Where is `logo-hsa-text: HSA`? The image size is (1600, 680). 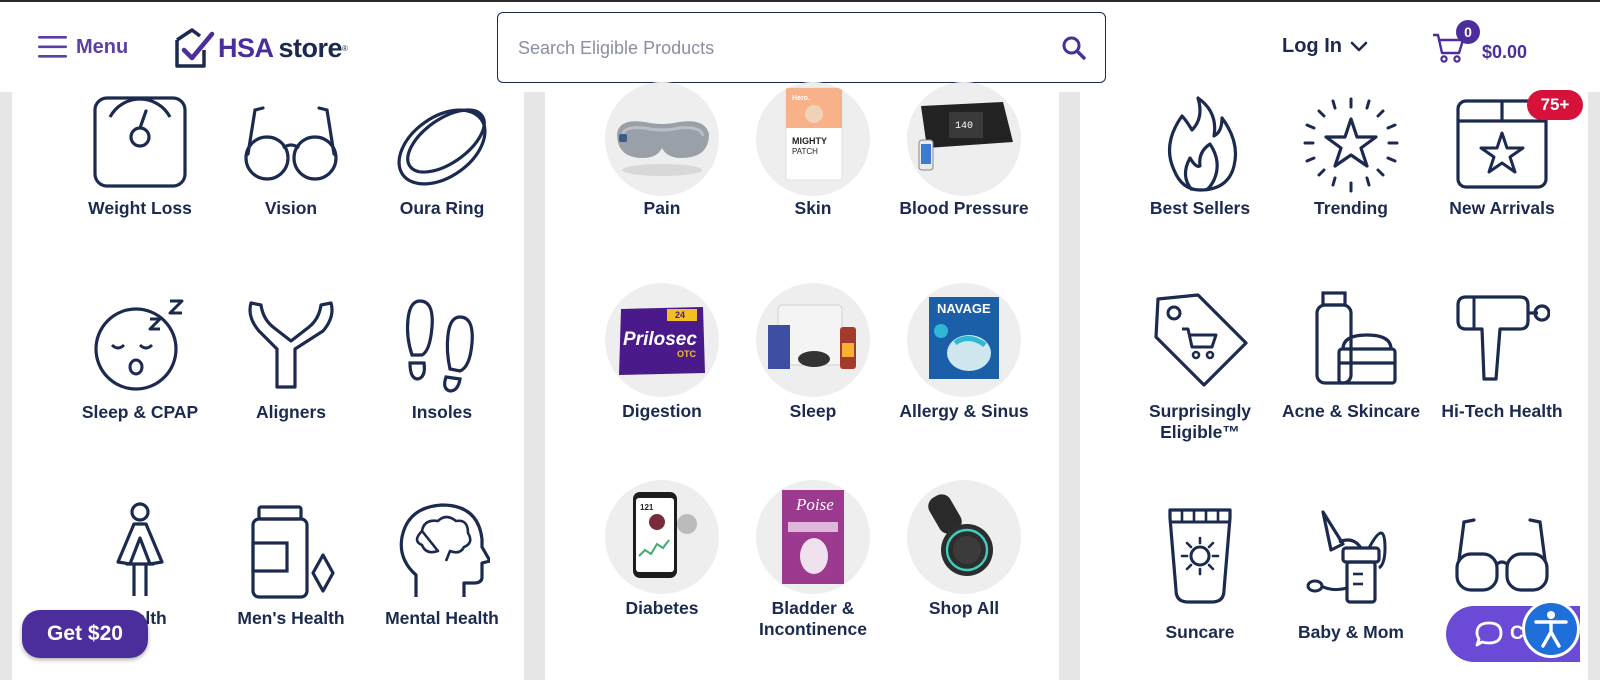 logo-hsa-text: HSA is located at coordinates (246, 47).